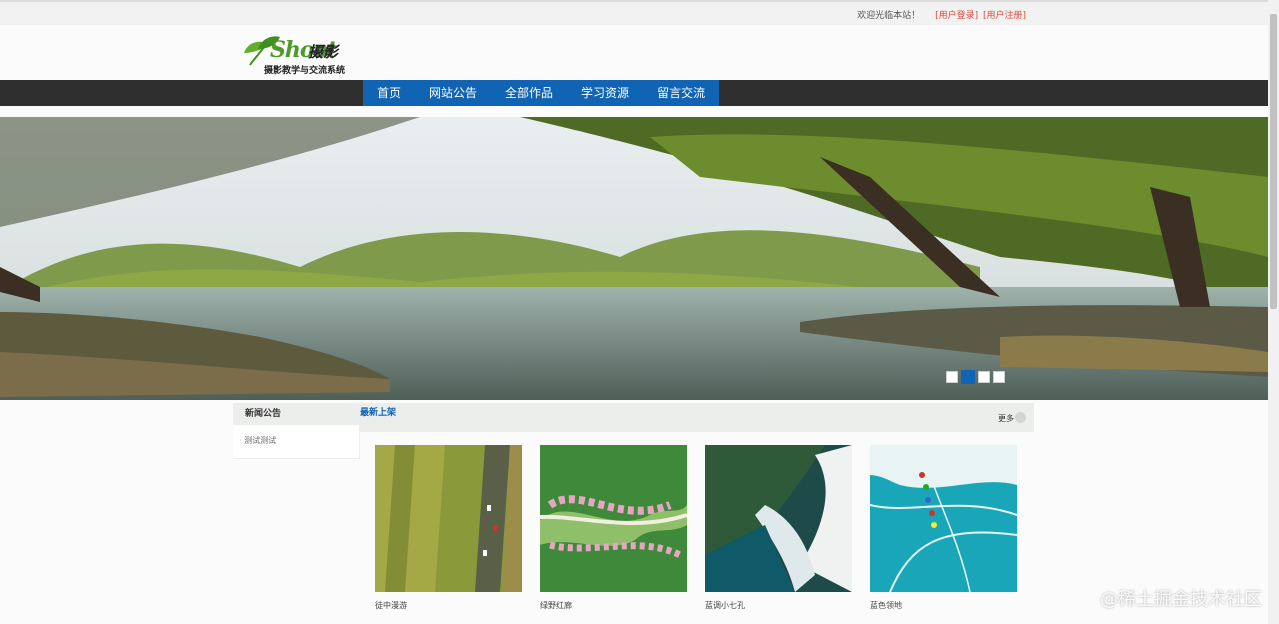 This screenshot has height=624, width=1279. I want to click on nav-item-resources: 学习资源, so click(605, 93).